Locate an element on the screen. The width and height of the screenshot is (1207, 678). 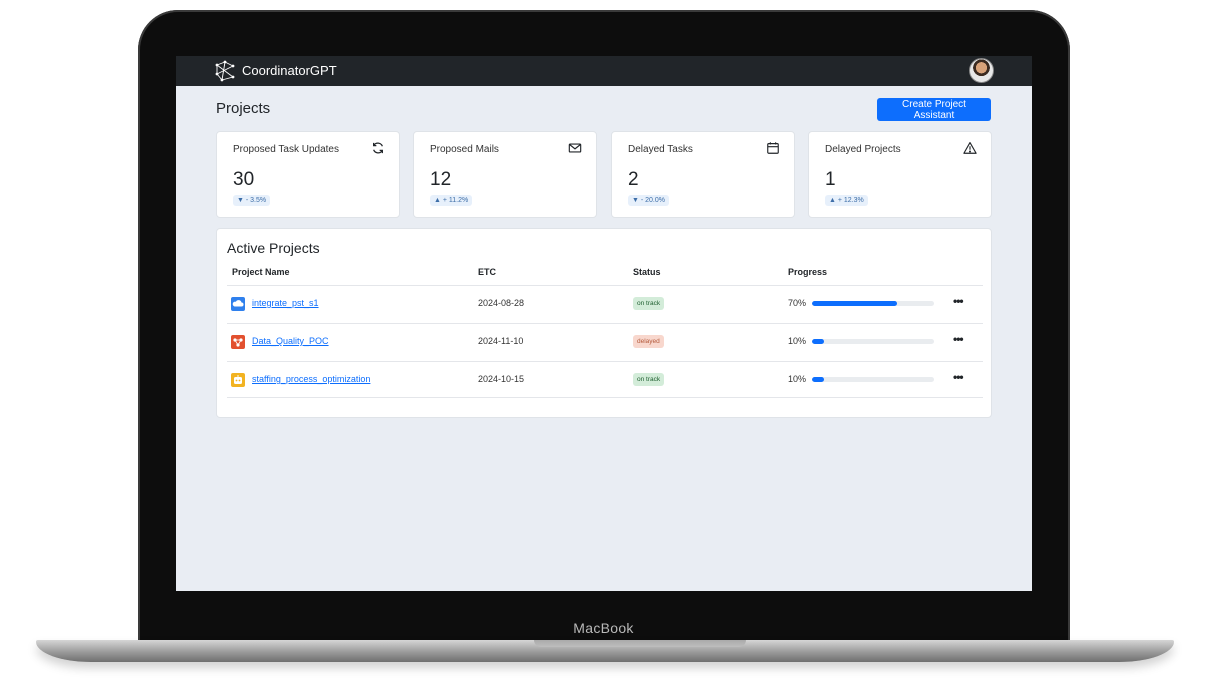
refresh-icon is located at coordinates (378, 148).